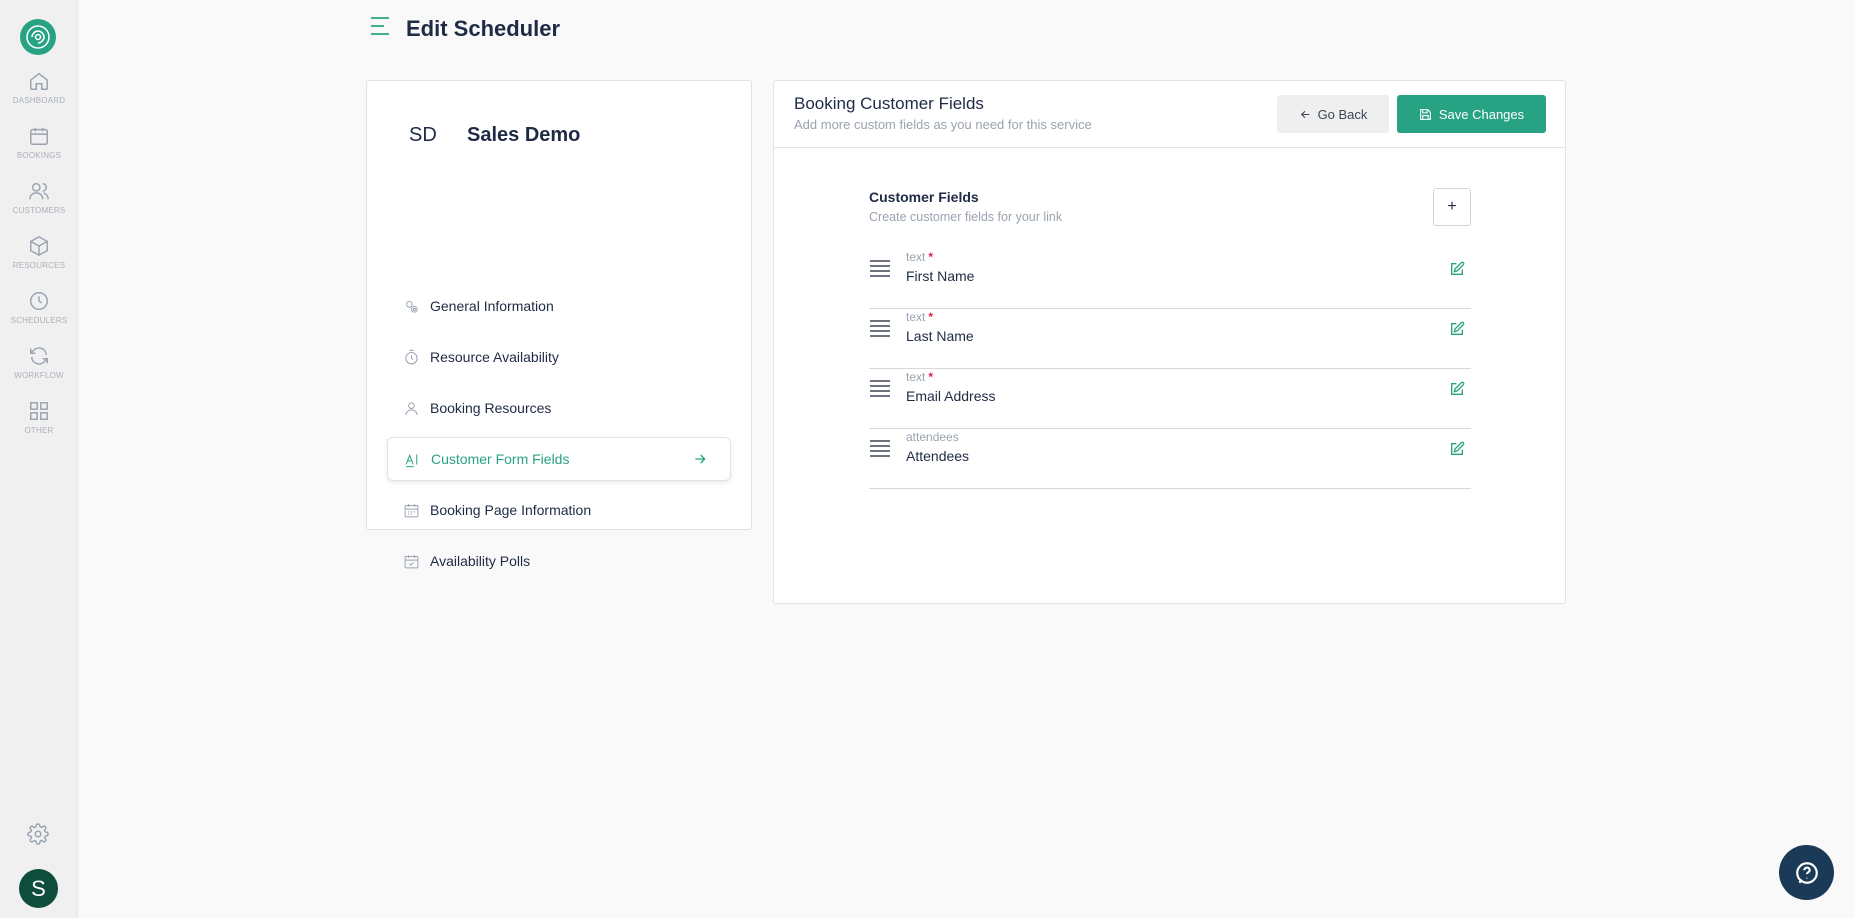  What do you see at coordinates (559, 561) in the screenshot?
I see `menu-availability-polls: Availability Polls` at bounding box center [559, 561].